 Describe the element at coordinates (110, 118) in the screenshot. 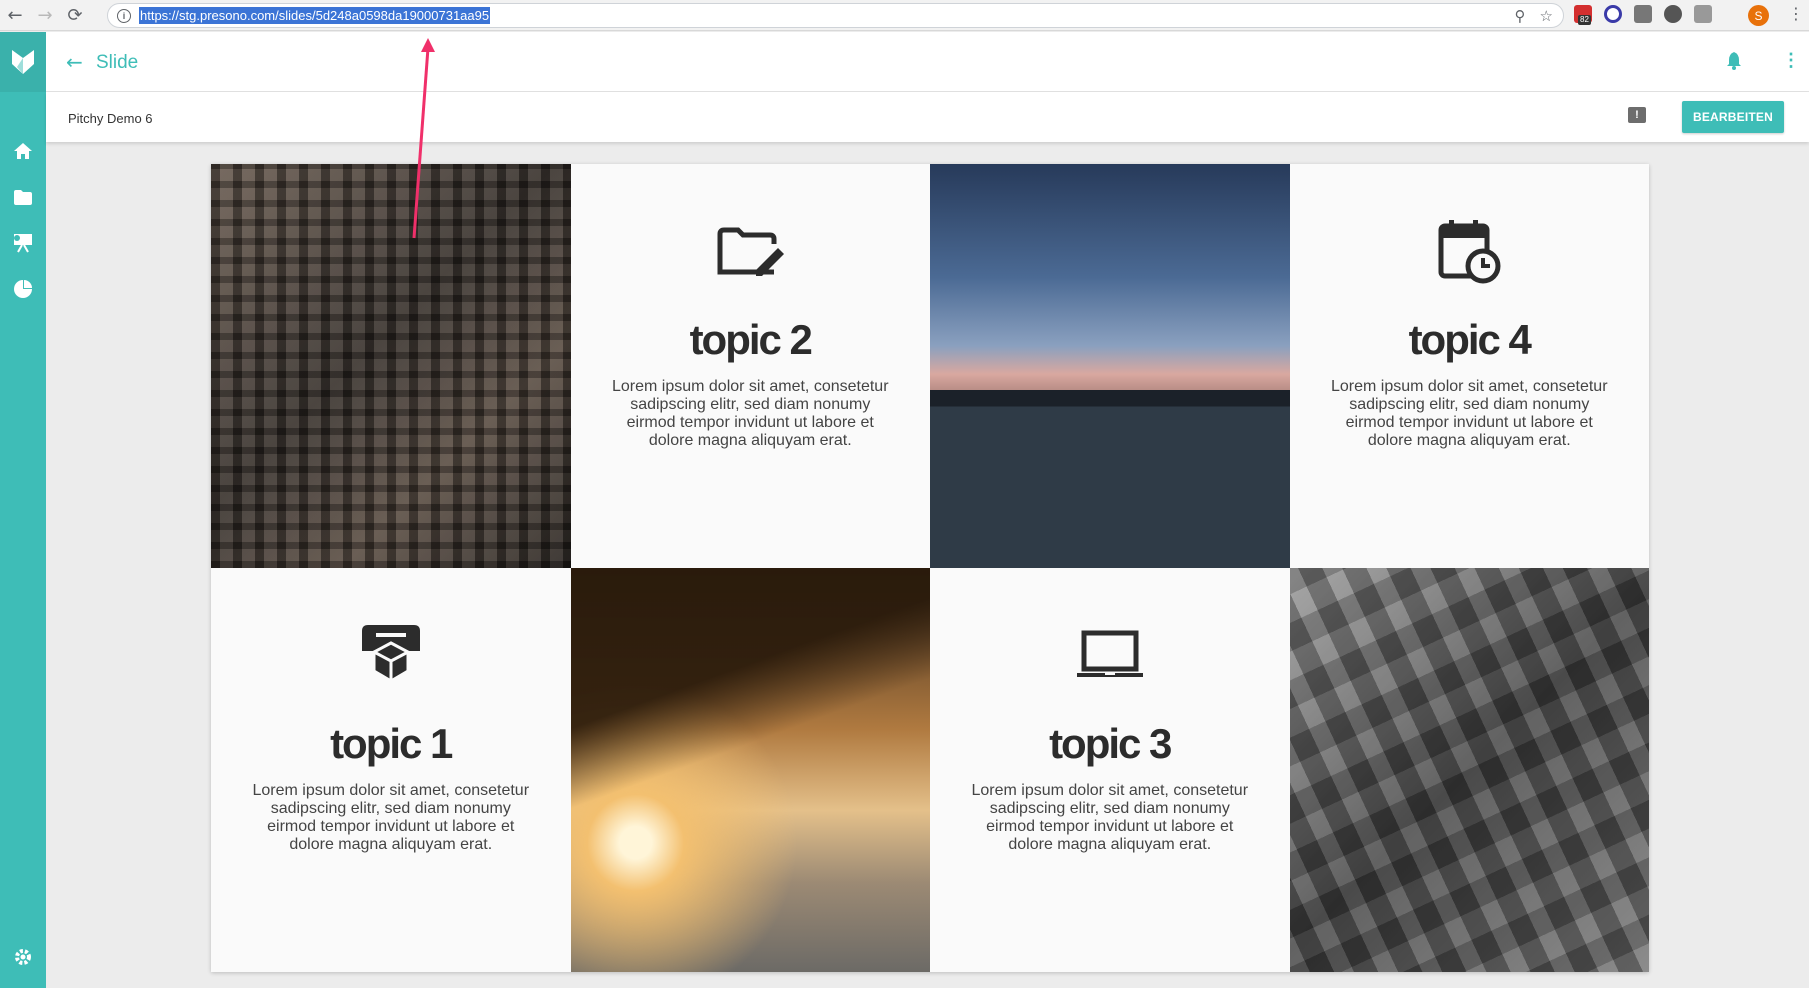

I see `deck-name: Pitchy Demo 6` at that location.